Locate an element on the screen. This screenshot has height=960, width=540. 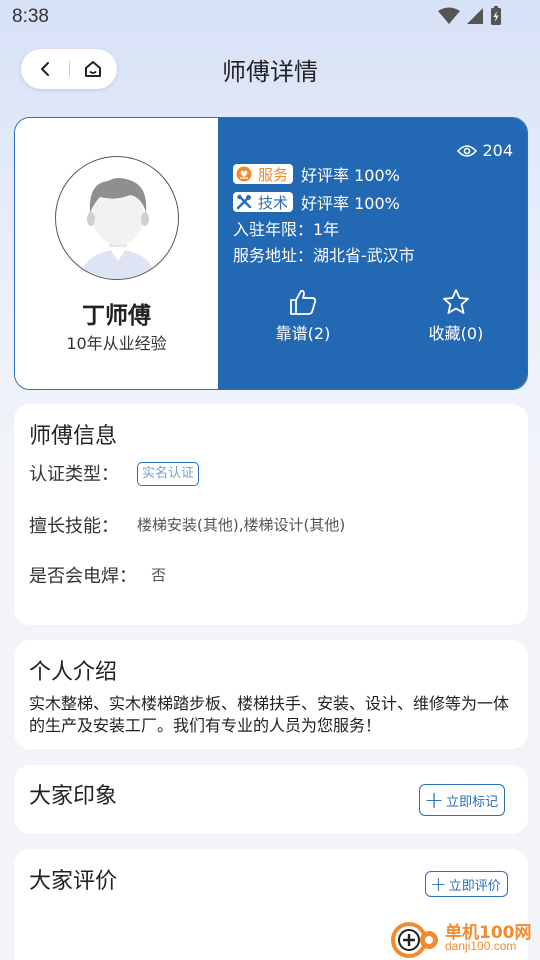
status-icons is located at coordinates (470, 16).